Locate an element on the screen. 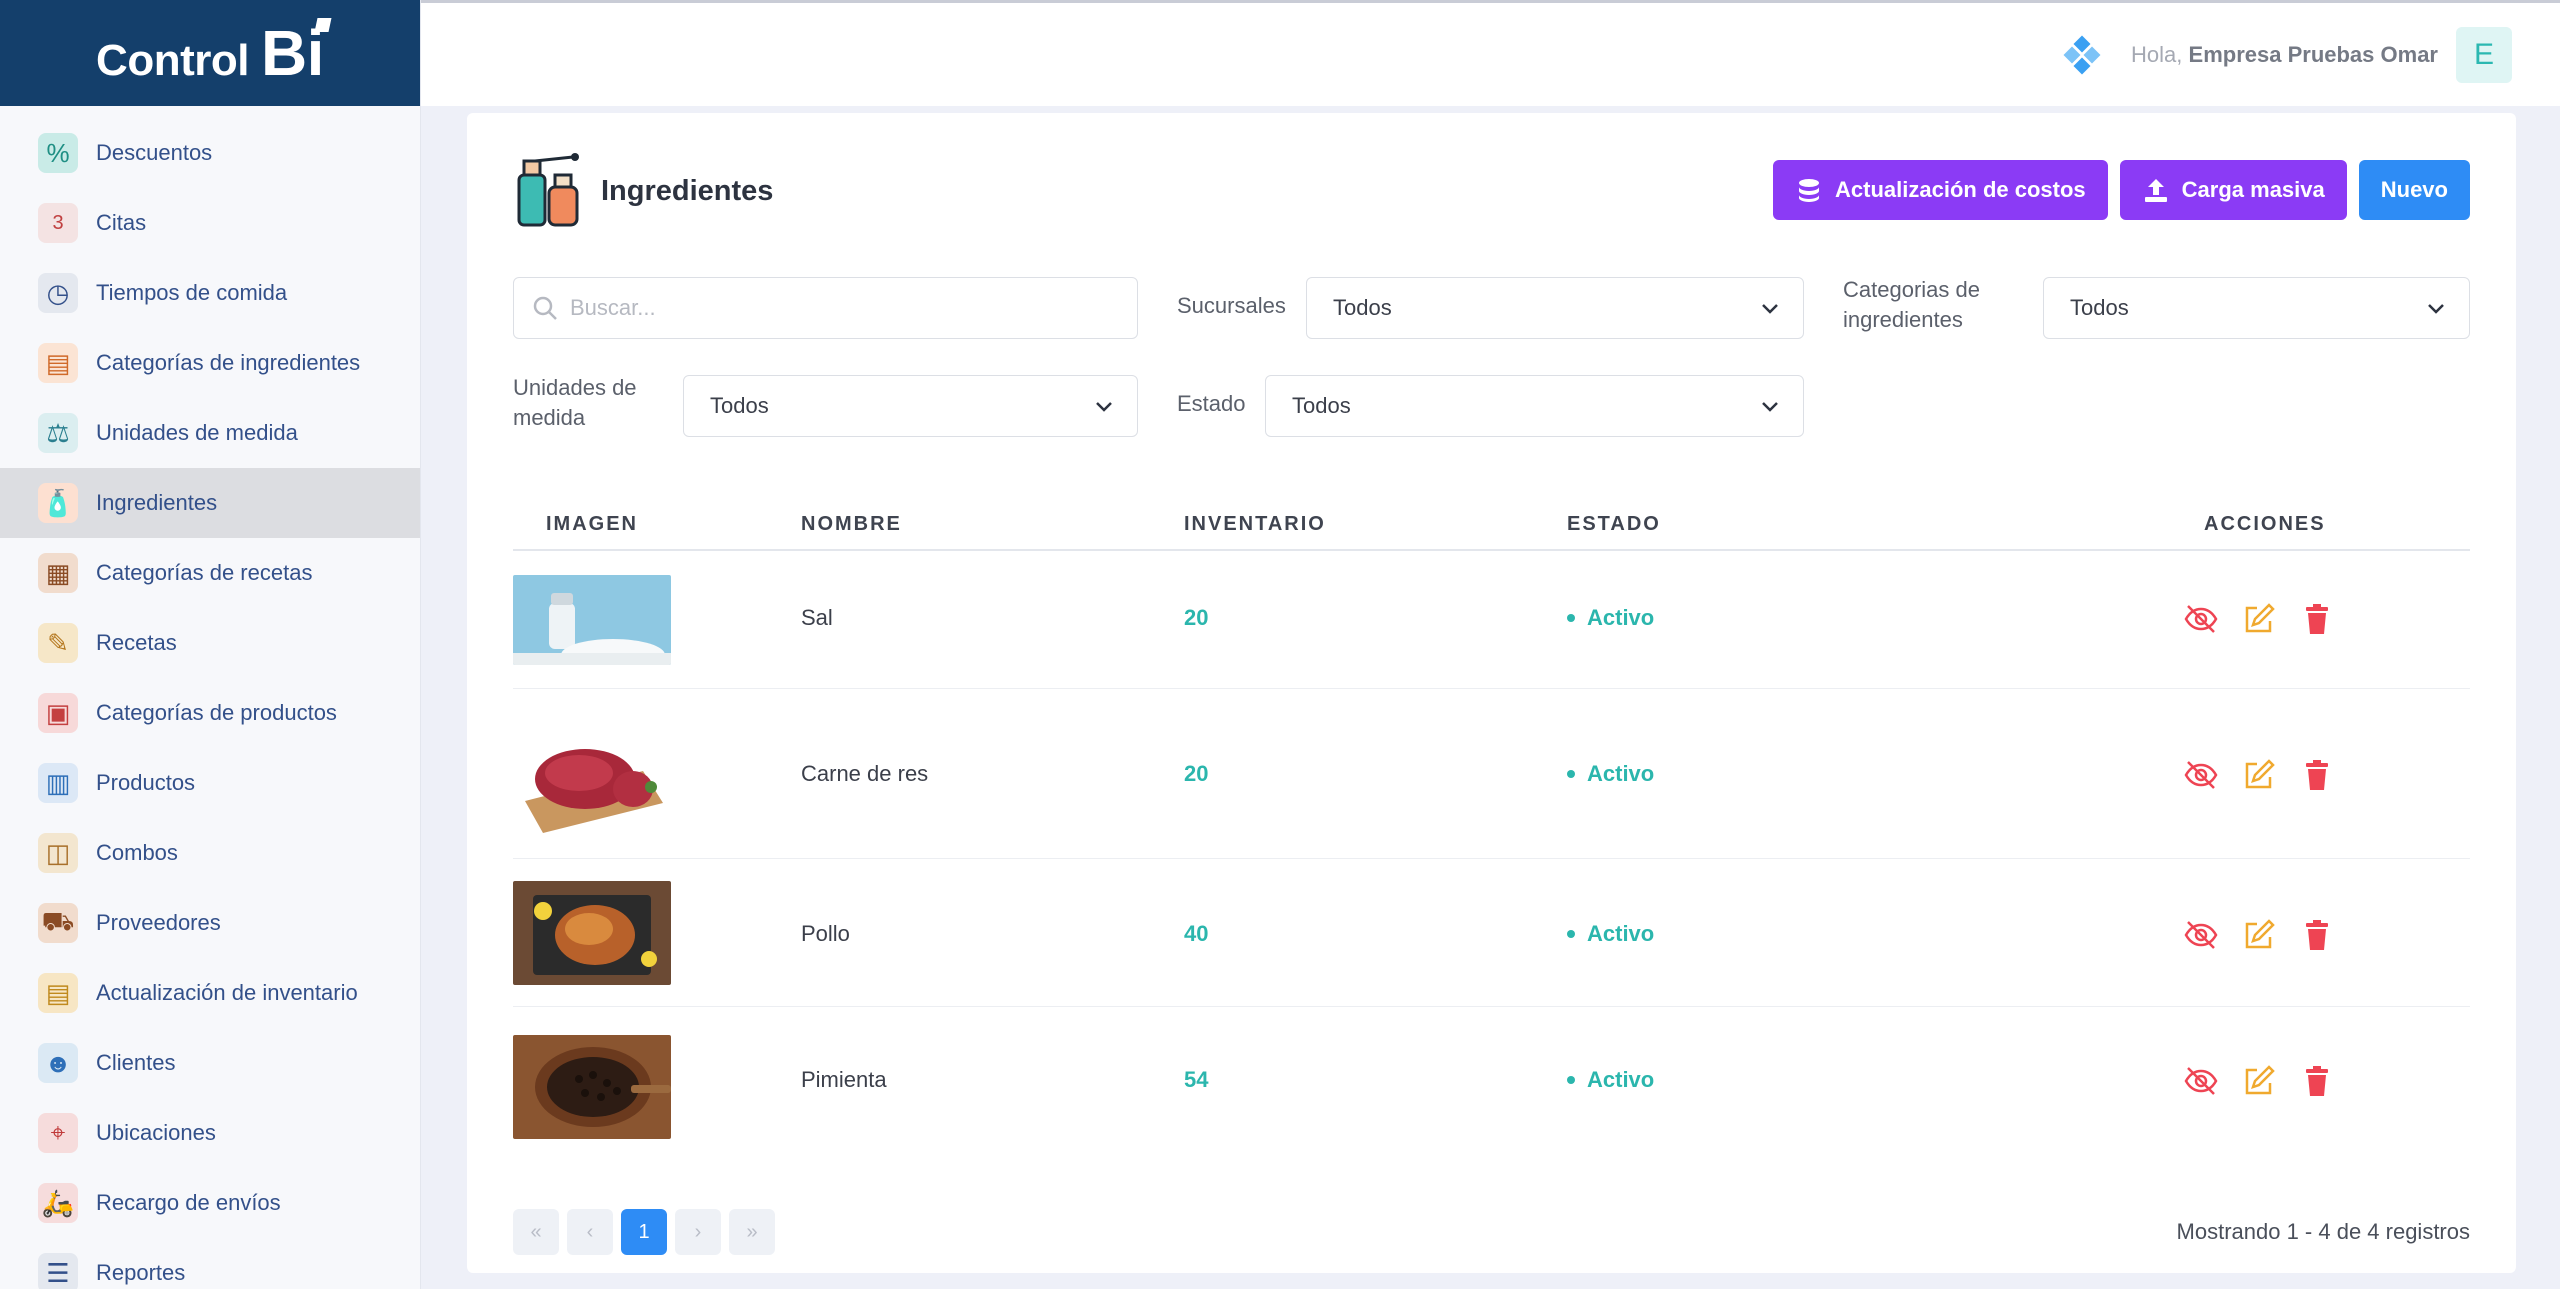  sidebar-item-recargo-envios: 🛵 Recargo de envíos is located at coordinates (210, 1203).